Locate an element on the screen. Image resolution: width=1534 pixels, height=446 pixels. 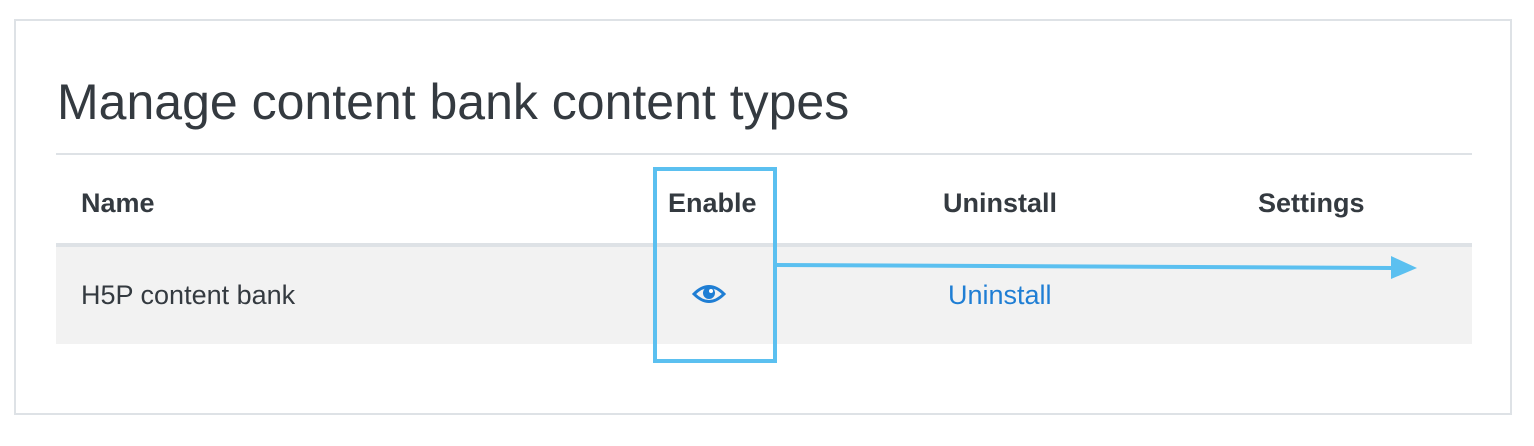
content-type-name: H5P content bank is located at coordinates (188, 295).